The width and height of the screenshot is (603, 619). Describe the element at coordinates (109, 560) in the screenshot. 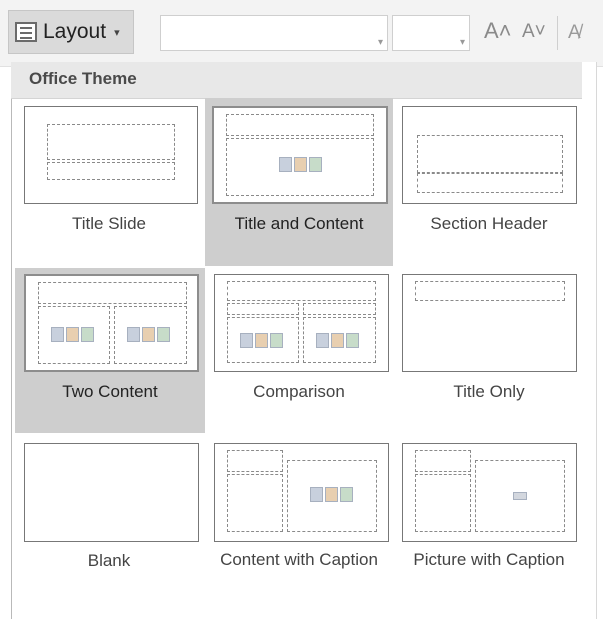

I see `layout-label: Blank` at that location.